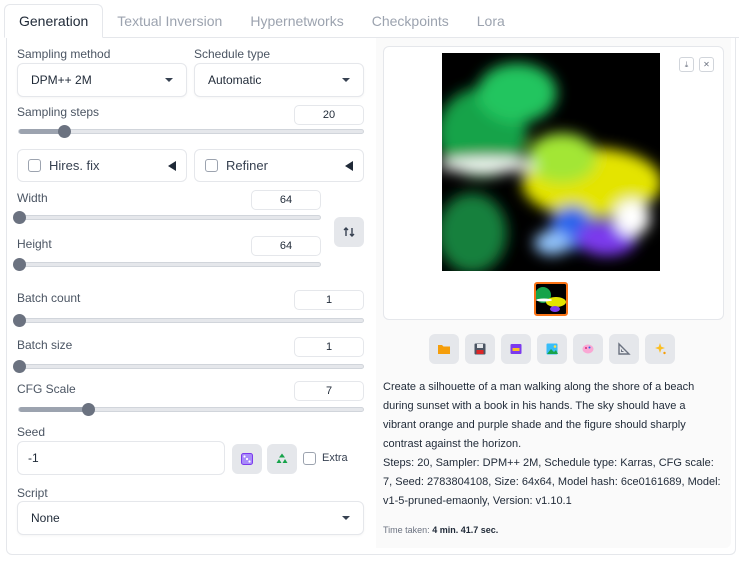 Image resolution: width=743 pixels, height=561 pixels. I want to click on tab-checkpoints: Checkpoints, so click(410, 21).